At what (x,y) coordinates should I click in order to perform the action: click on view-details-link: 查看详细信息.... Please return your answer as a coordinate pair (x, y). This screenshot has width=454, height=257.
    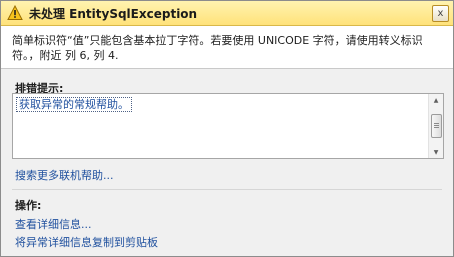
    Looking at the image, I should click on (53, 224).